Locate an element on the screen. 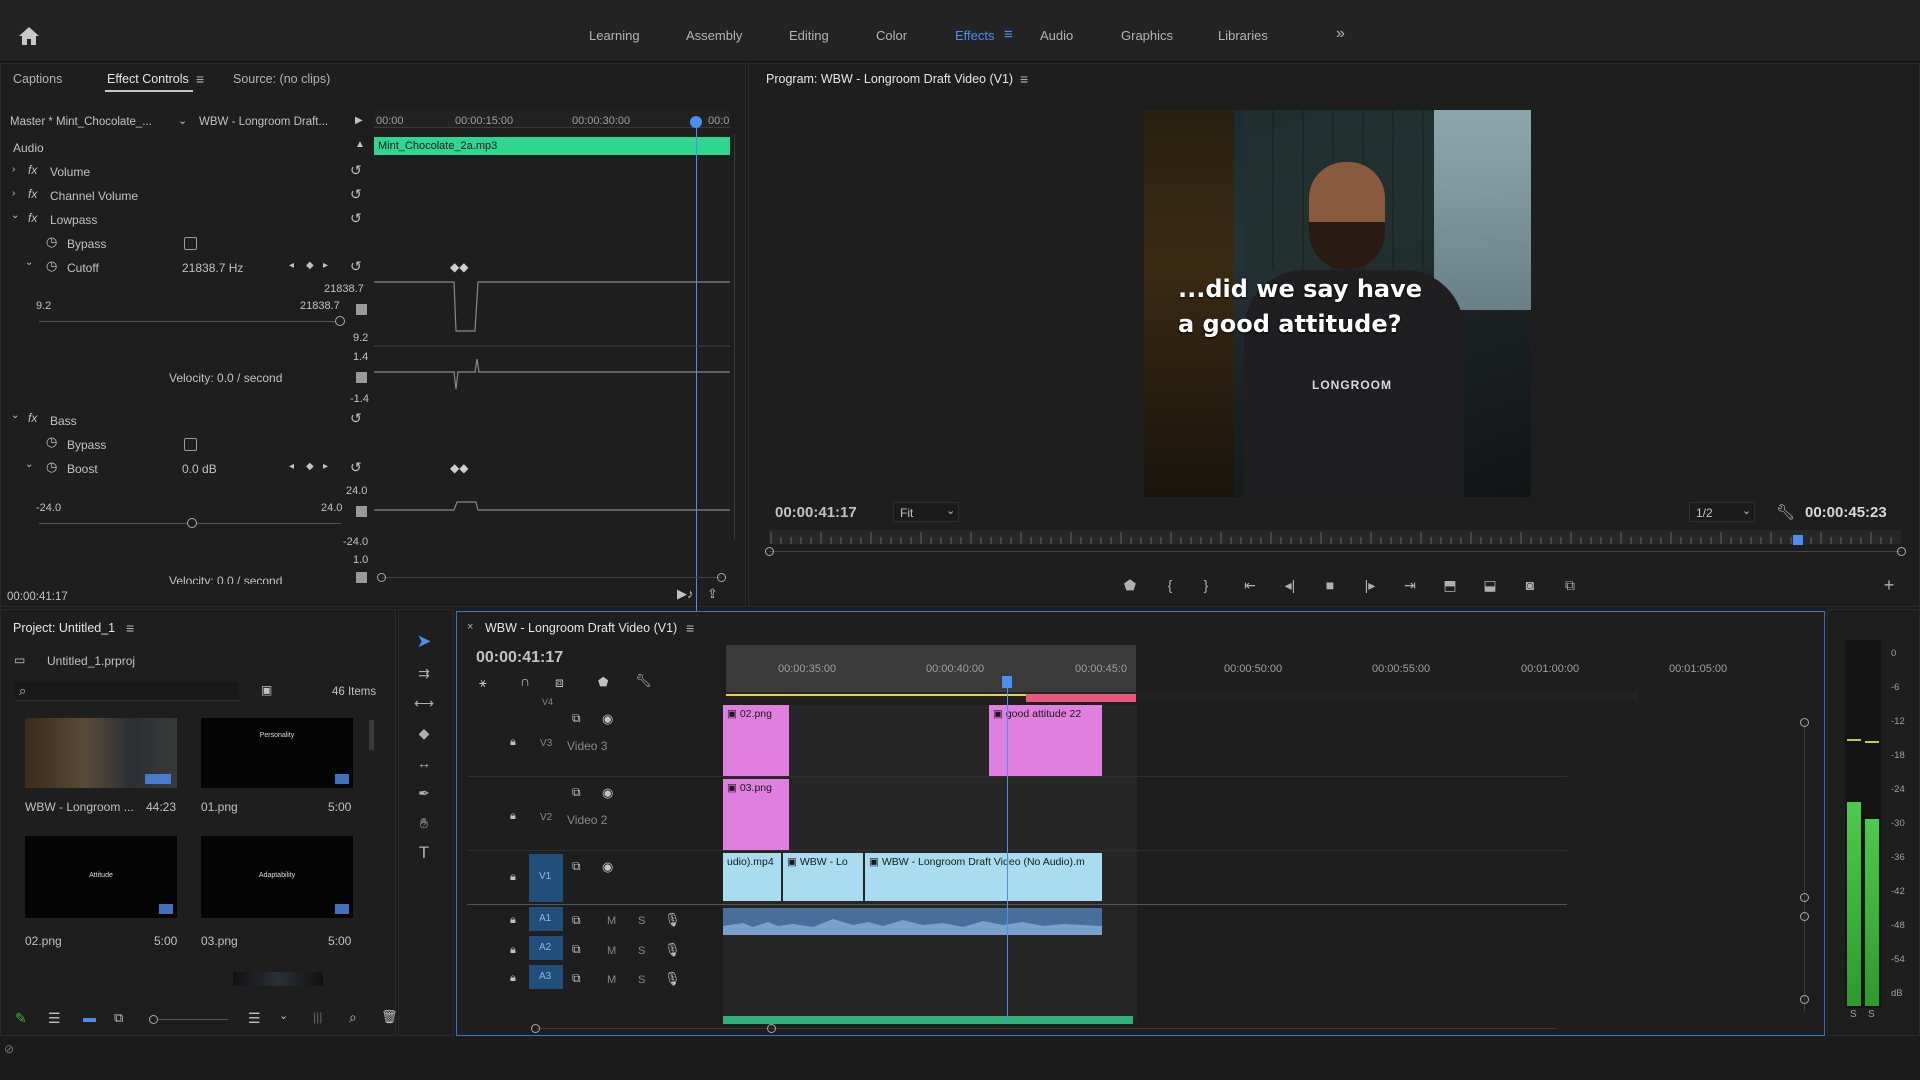 The height and width of the screenshot is (1080, 1920). vertical-scrollbar is located at coordinates (734, 336).